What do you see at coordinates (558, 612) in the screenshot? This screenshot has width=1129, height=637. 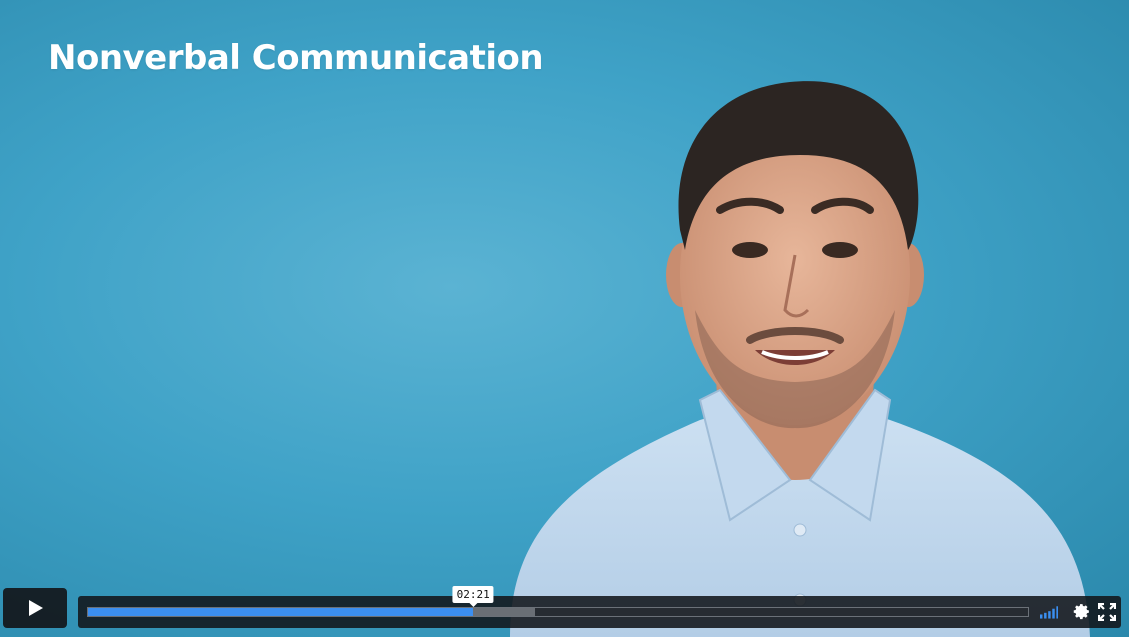 I see `progress-bar` at bounding box center [558, 612].